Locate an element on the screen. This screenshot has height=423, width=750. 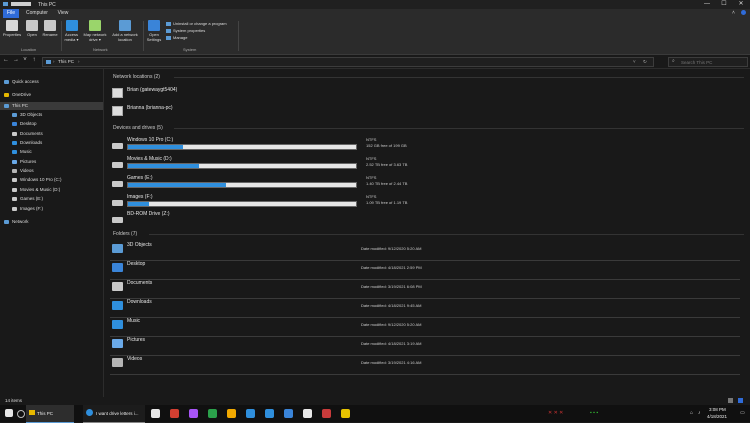
sidebar-item: Videos is located at coordinates (23, 171).